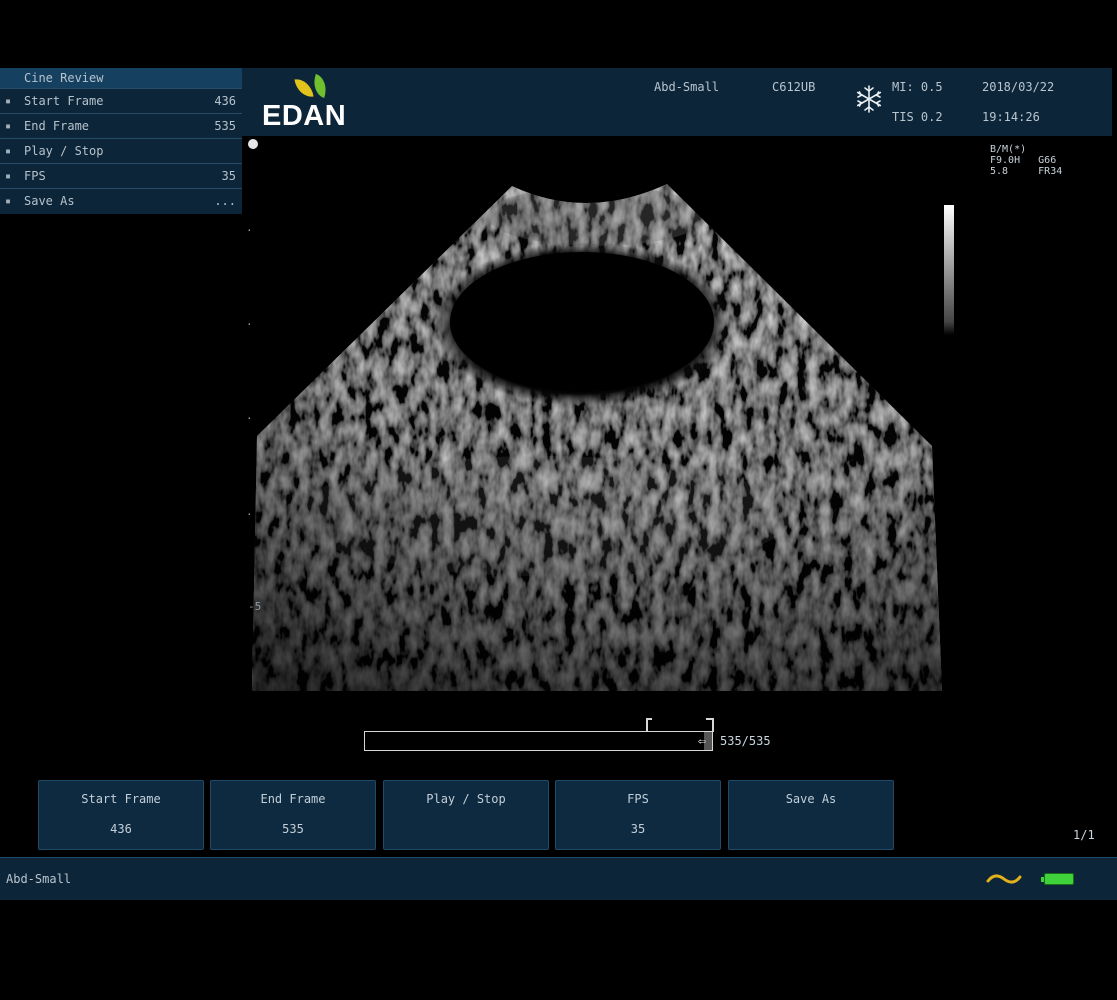 The height and width of the screenshot is (1000, 1117). What do you see at coordinates (687, 87) in the screenshot?
I see `exam-preset: Abd-Small` at bounding box center [687, 87].